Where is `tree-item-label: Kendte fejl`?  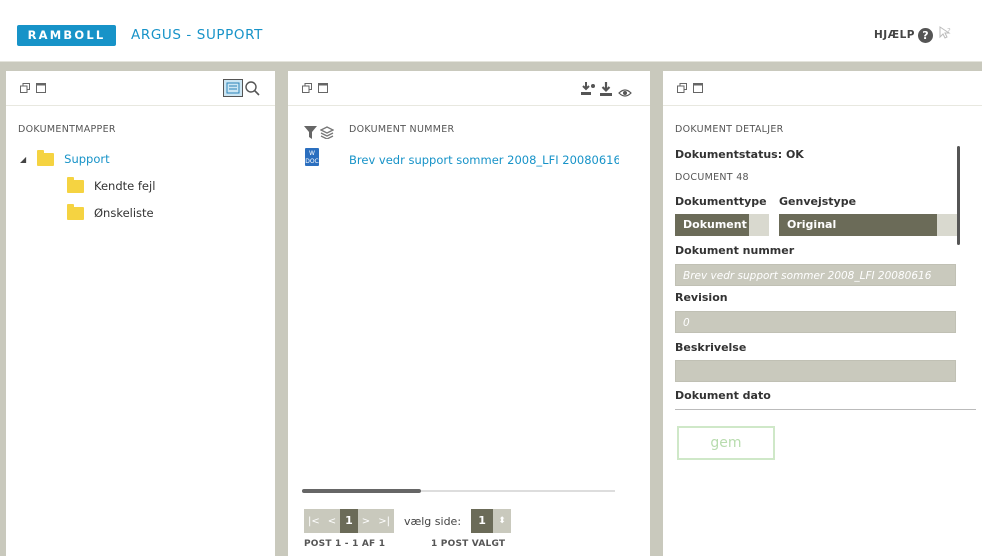 tree-item-label: Kendte fejl is located at coordinates (124, 186).